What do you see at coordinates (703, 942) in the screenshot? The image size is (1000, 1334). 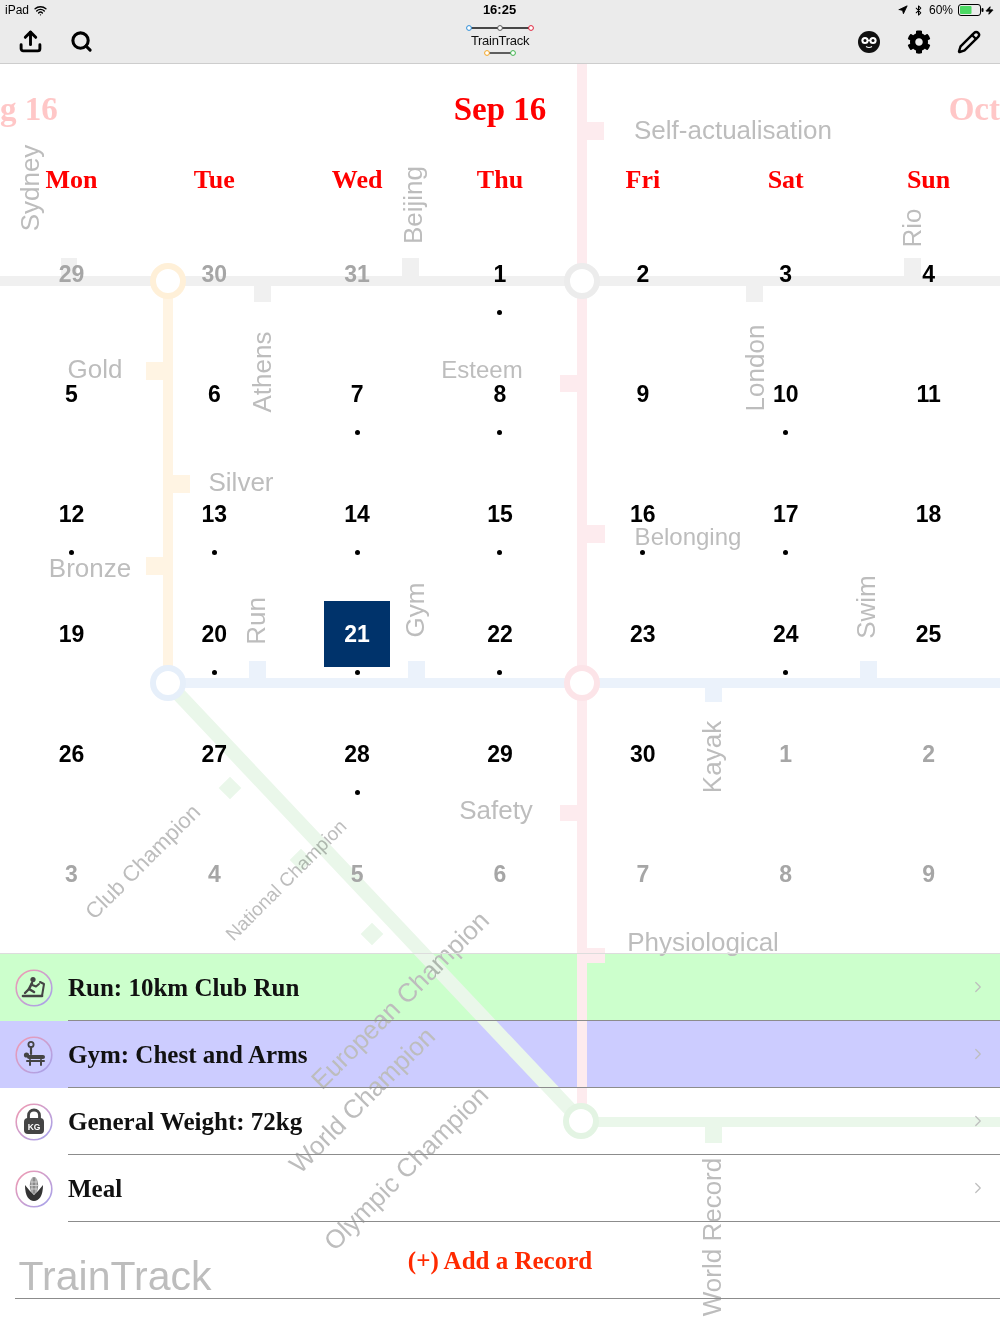 I see `map-label: Physiological` at bounding box center [703, 942].